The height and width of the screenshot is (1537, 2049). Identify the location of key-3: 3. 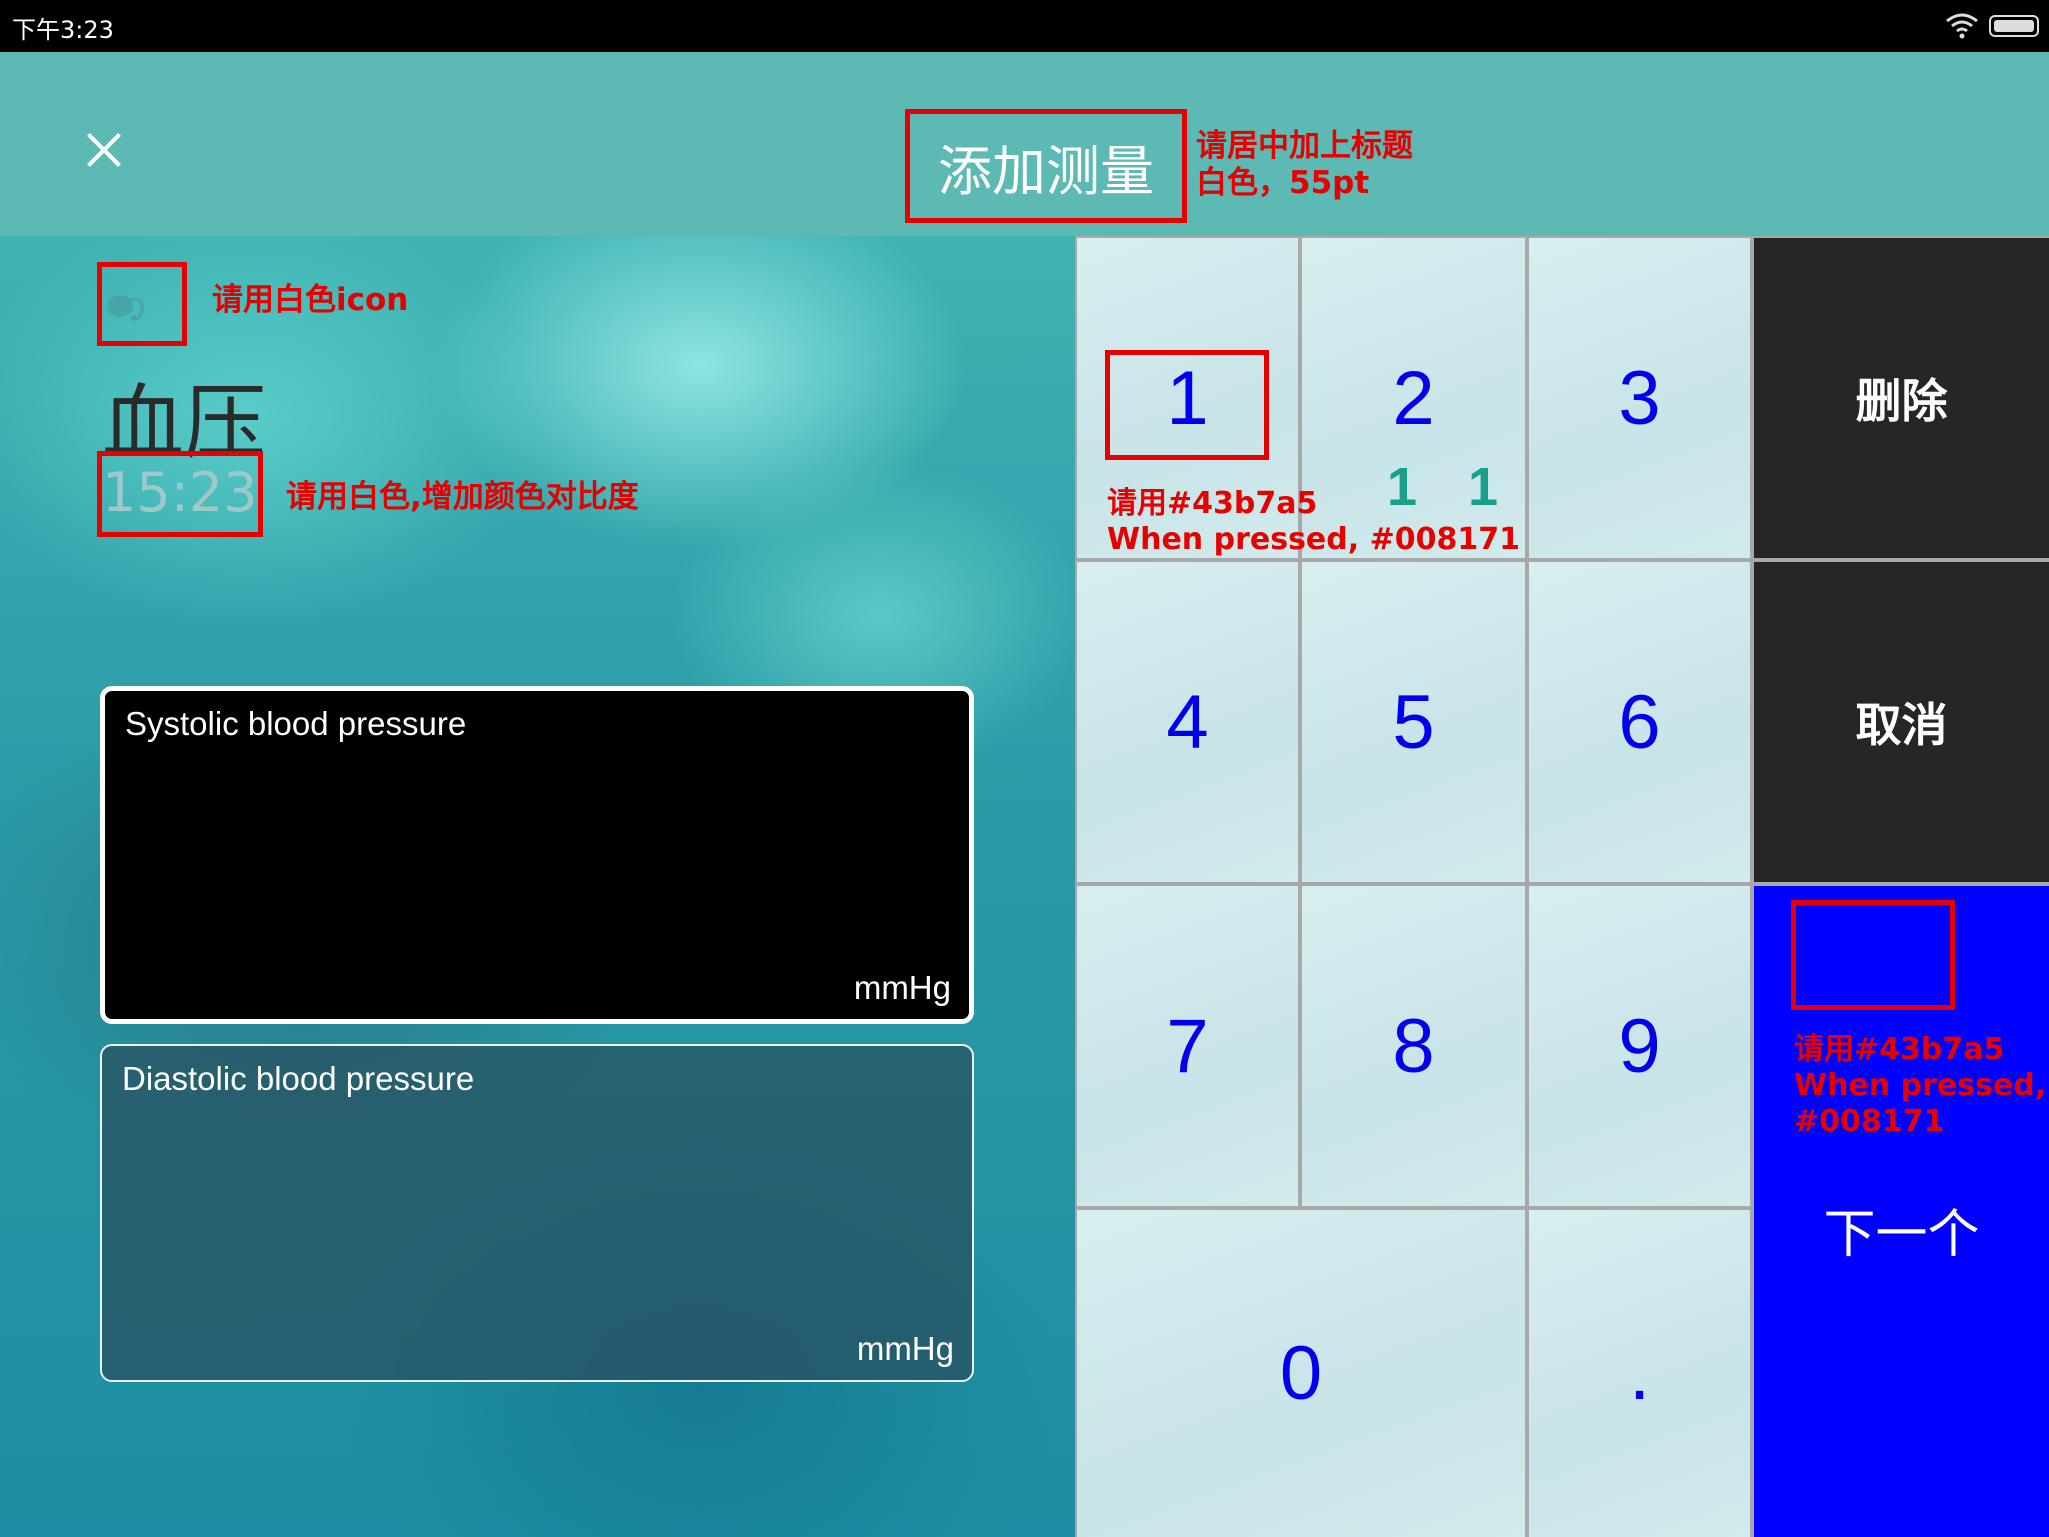
(1639, 398).